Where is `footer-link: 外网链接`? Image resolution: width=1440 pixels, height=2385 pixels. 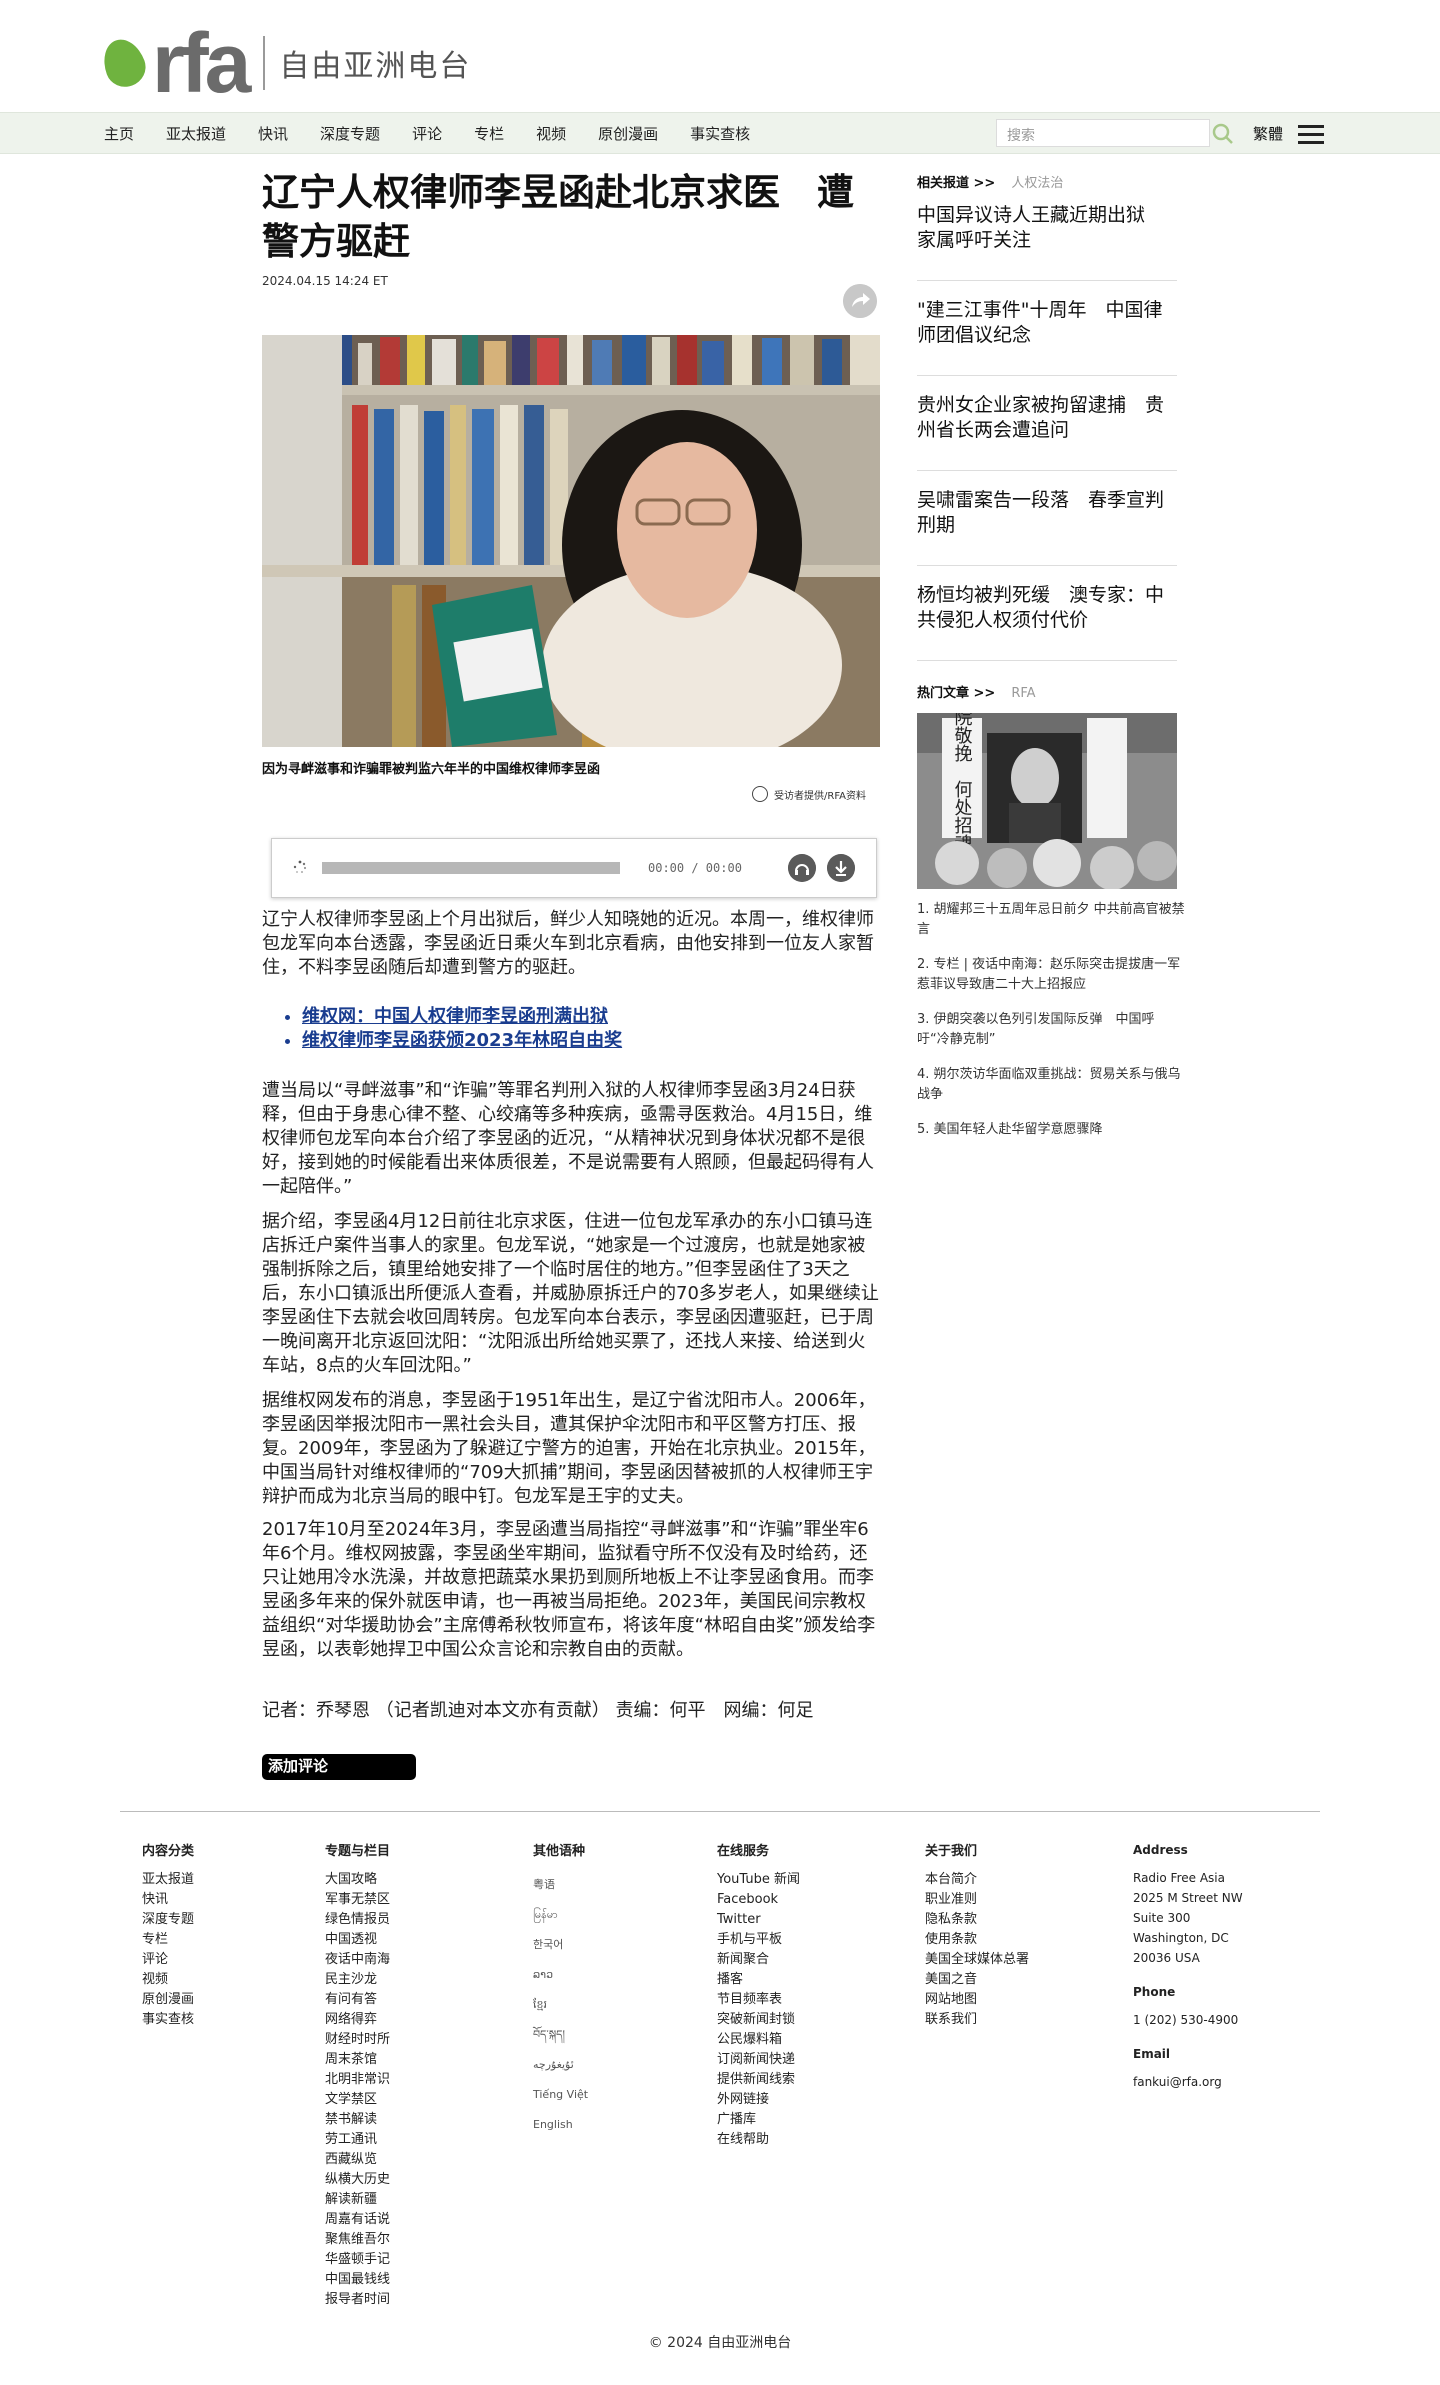
footer-link: 外网链接 is located at coordinates (758, 2100).